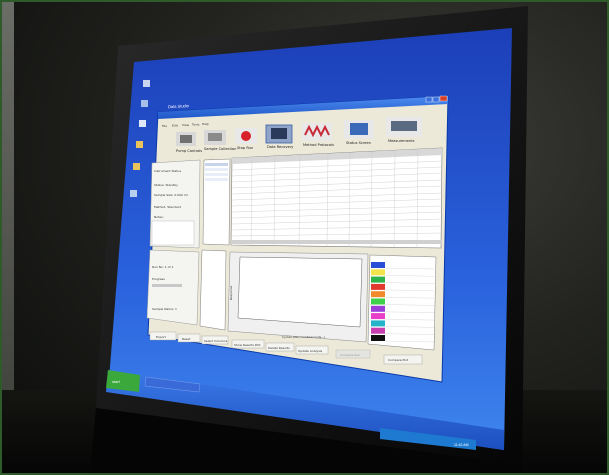 Image resolution: width=609 pixels, height=475 pixels. What do you see at coordinates (139, 144) in the screenshot?
I see `desktop-icon-folder` at bounding box center [139, 144].